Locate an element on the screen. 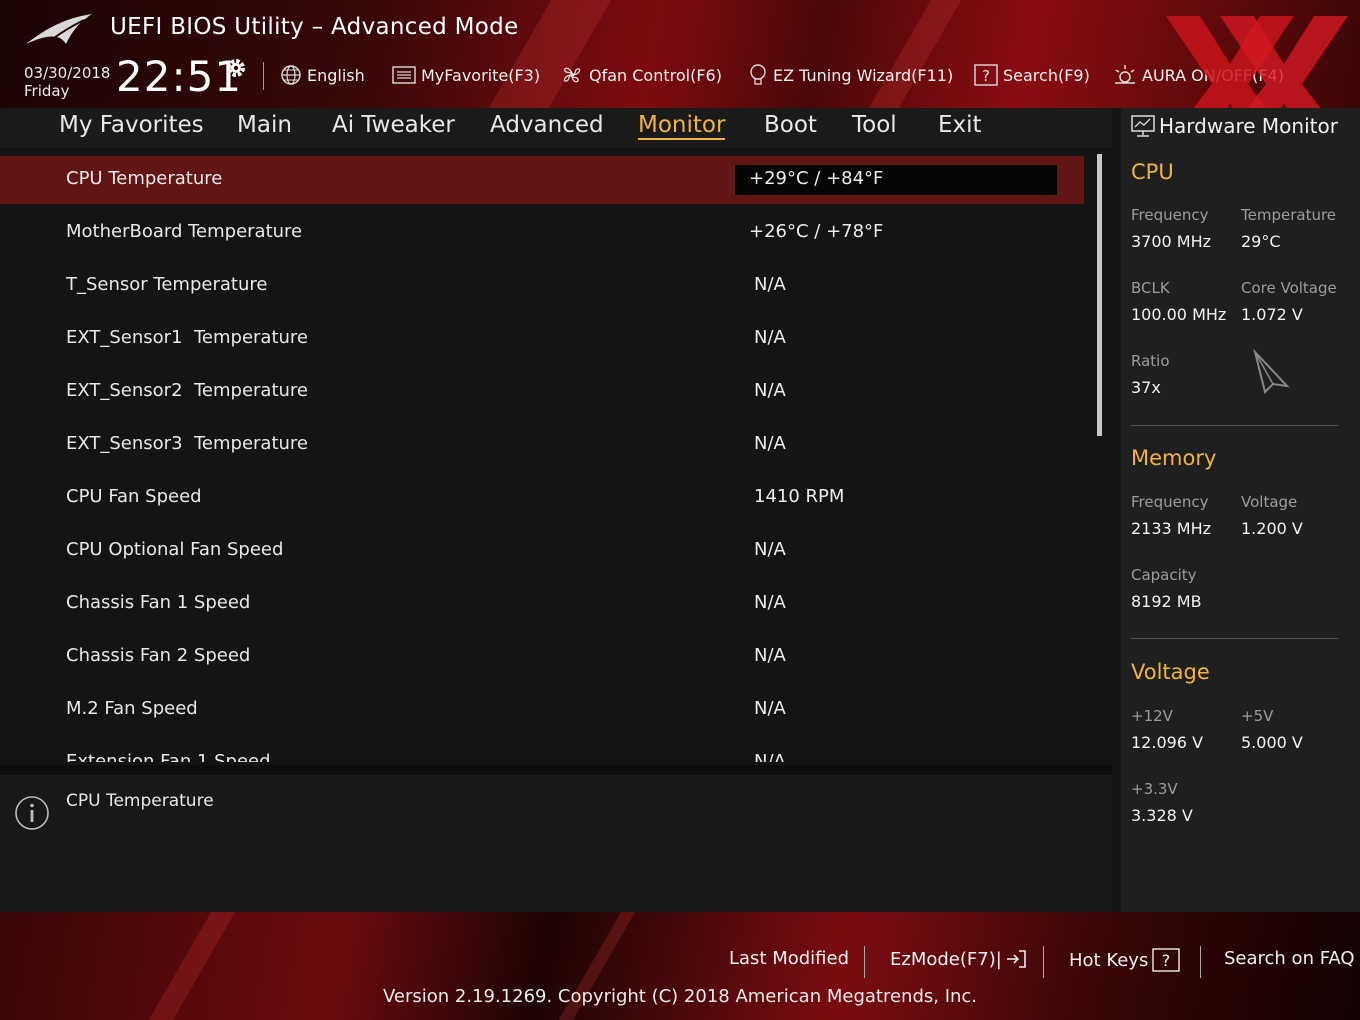 The height and width of the screenshot is (1020, 1360). monitor-row-ext-sensor1-temperature: EXT_Sensor1 Temperature N/A is located at coordinates (542, 339).